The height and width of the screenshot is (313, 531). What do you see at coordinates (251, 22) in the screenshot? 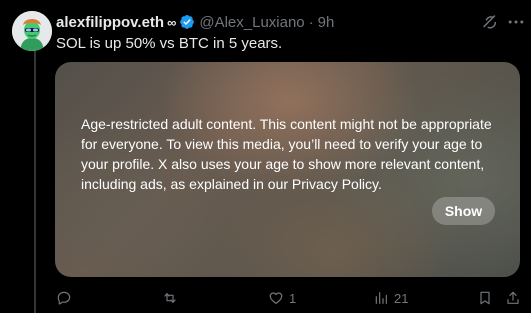
I see `author-handle: @Alex_Luxiano` at bounding box center [251, 22].